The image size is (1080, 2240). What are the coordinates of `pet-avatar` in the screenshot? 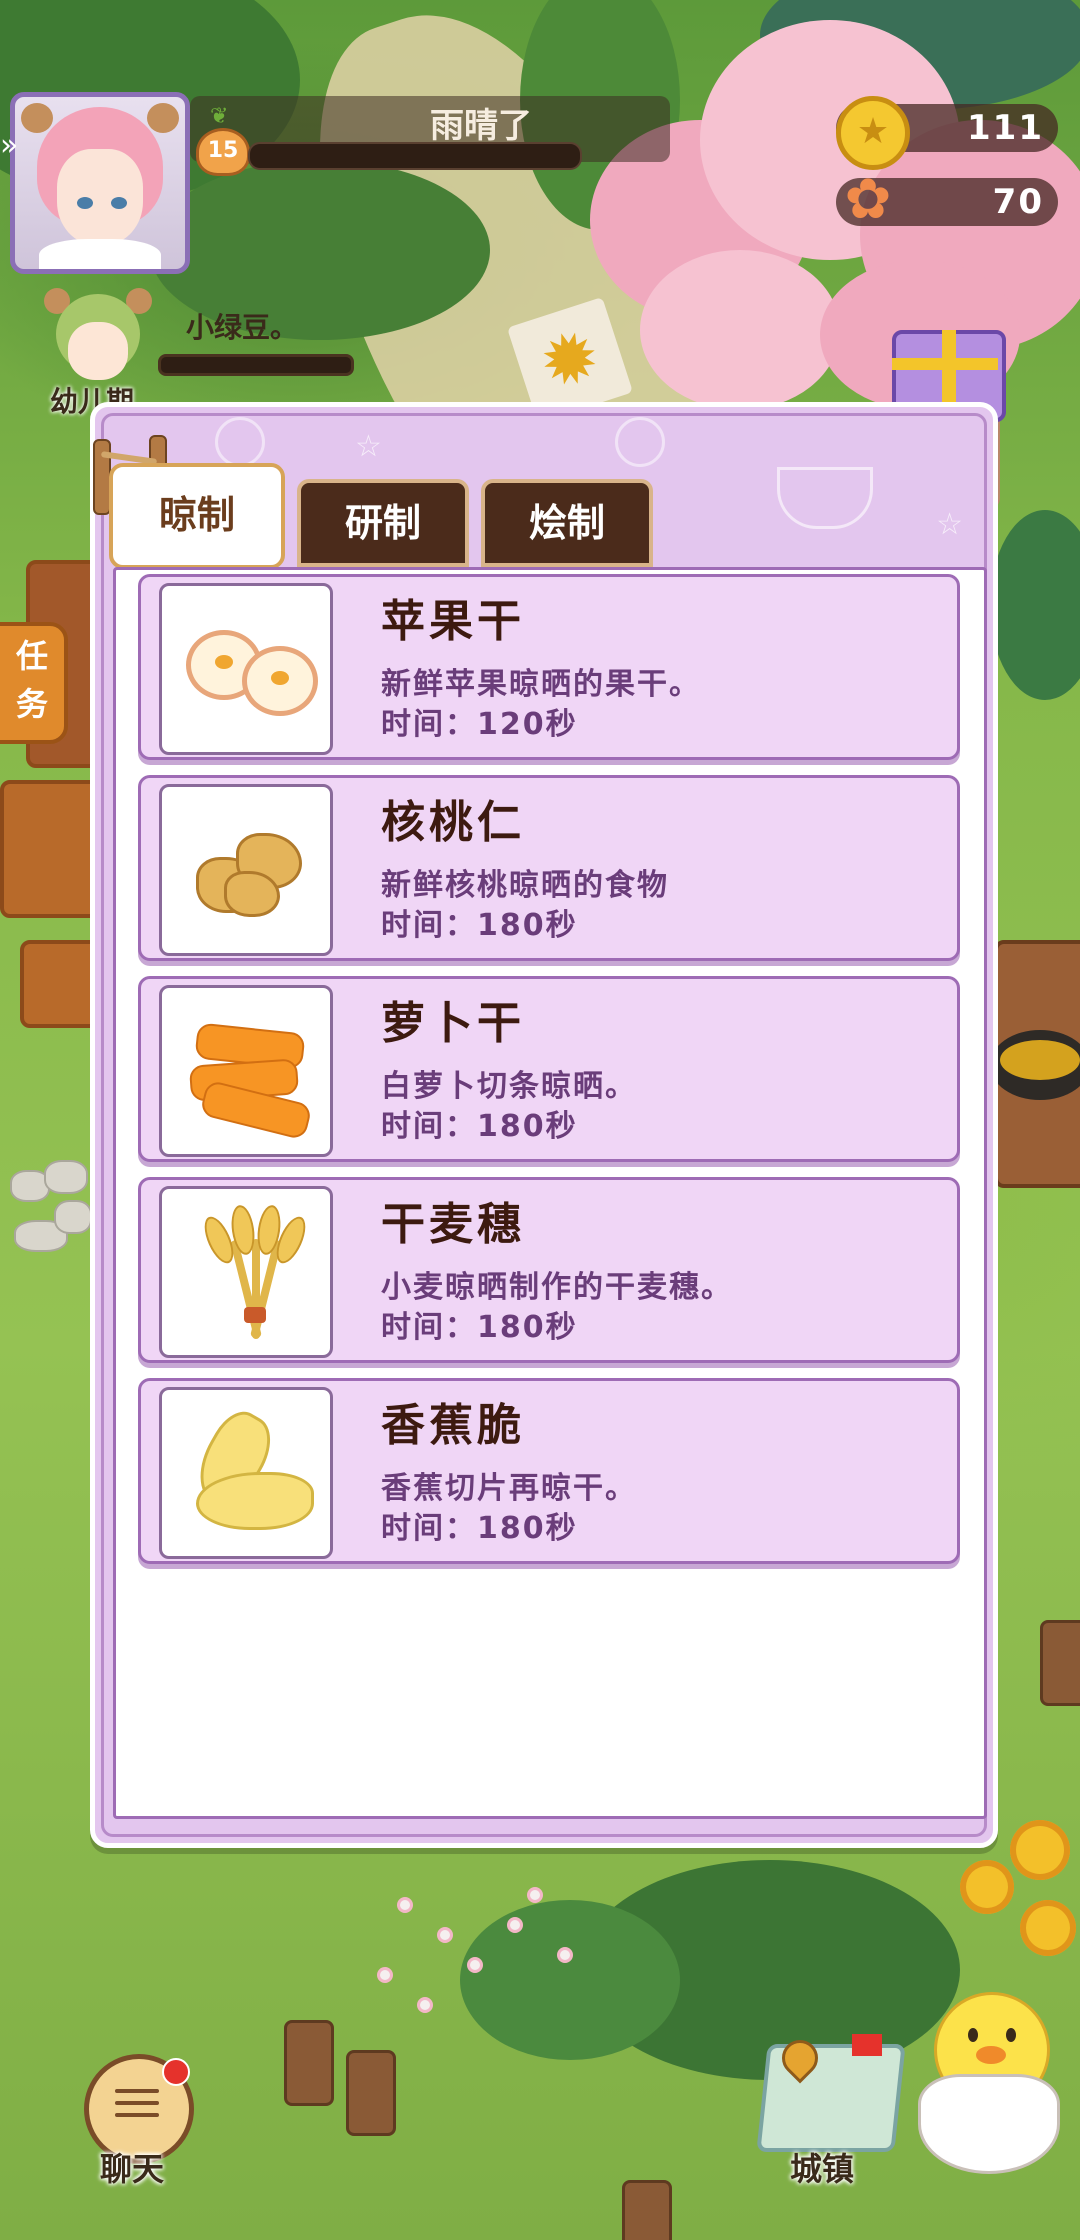 It's located at (98, 338).